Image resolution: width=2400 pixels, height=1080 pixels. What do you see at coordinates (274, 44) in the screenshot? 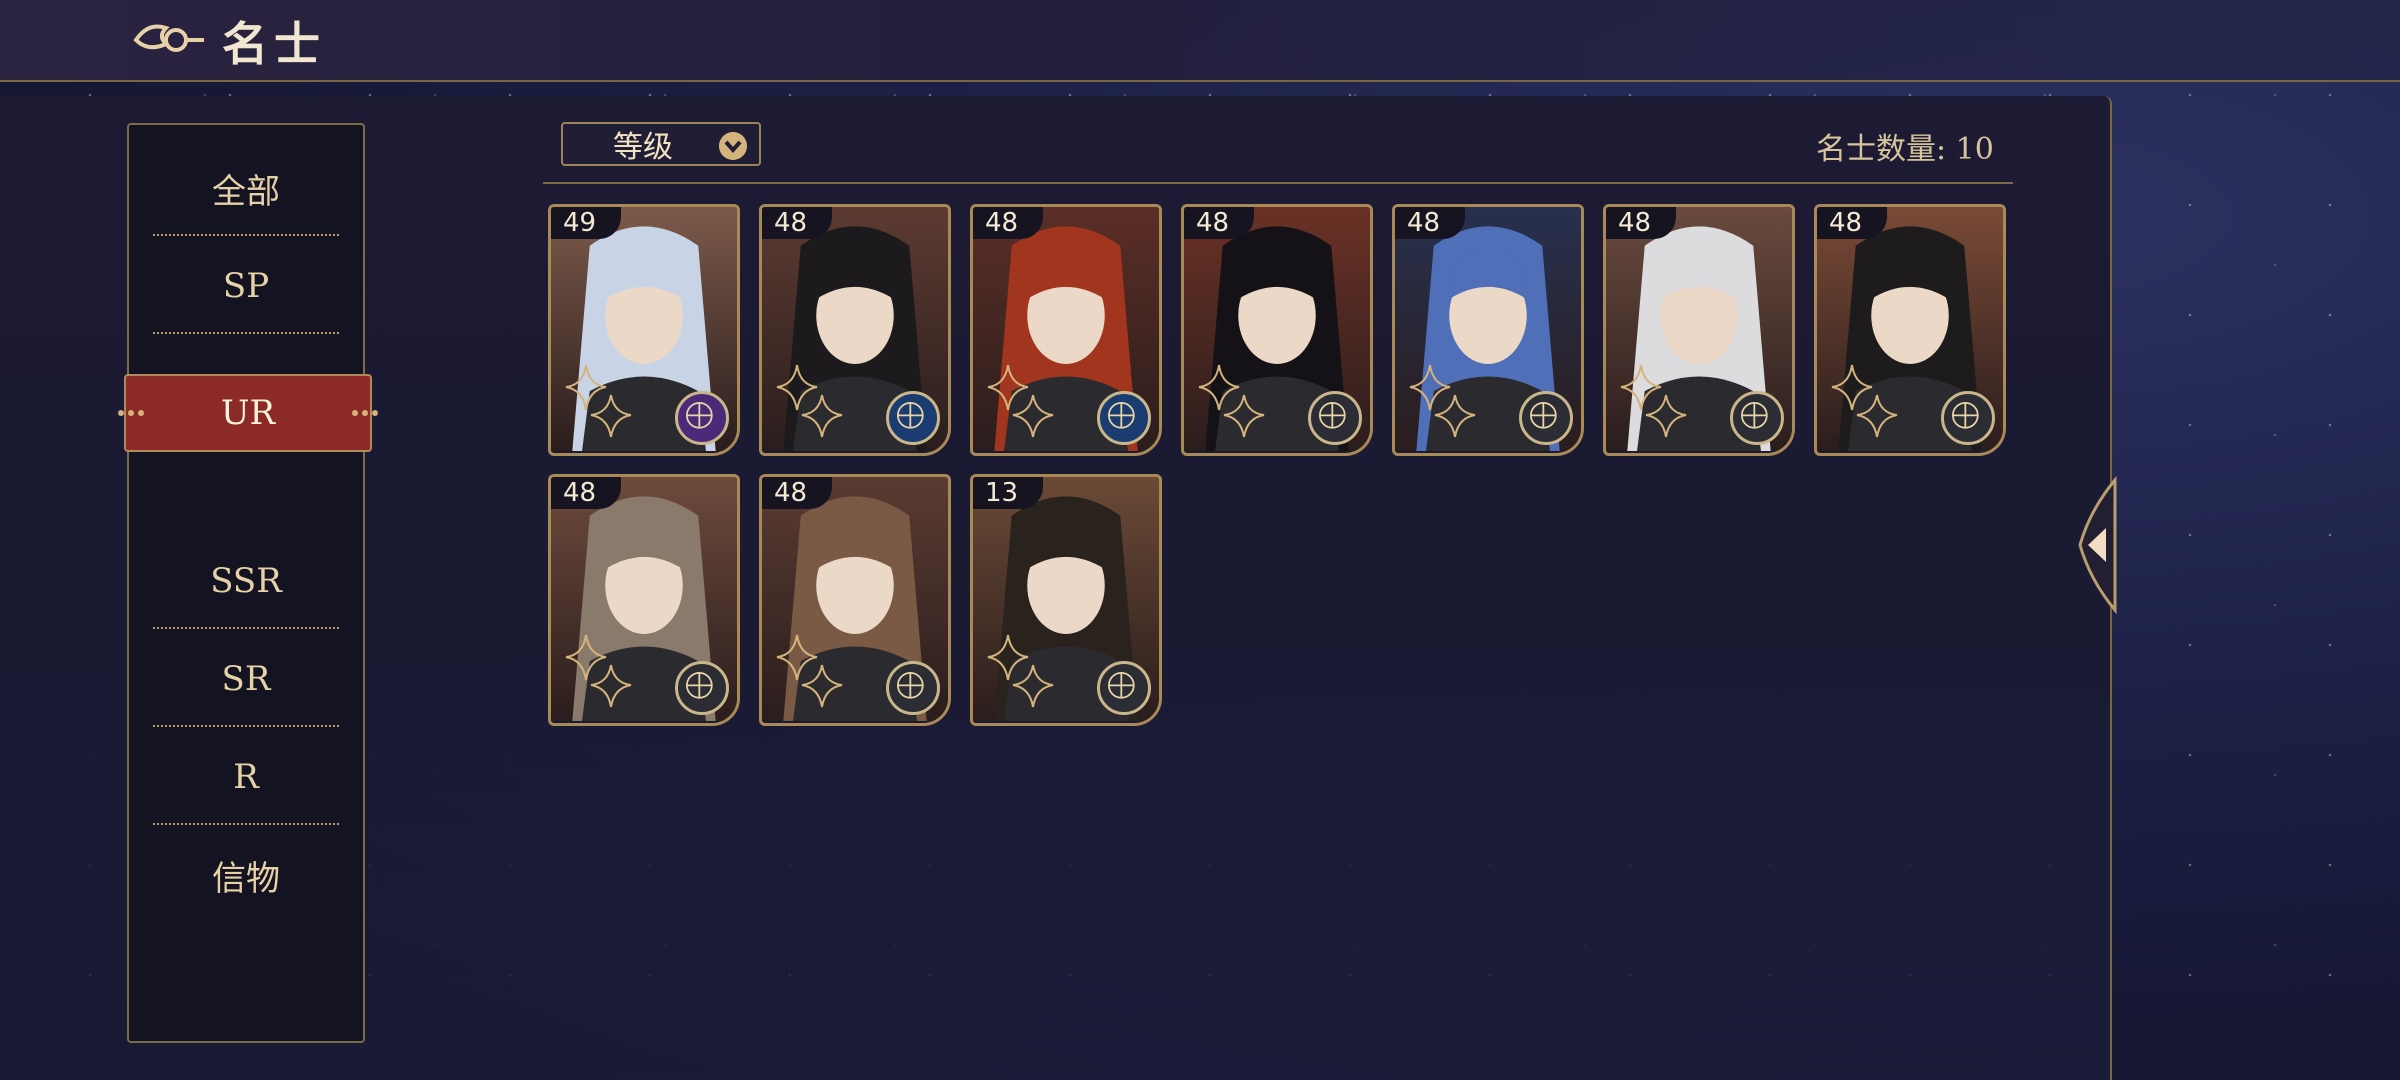
I see `page-title: 名士` at bounding box center [274, 44].